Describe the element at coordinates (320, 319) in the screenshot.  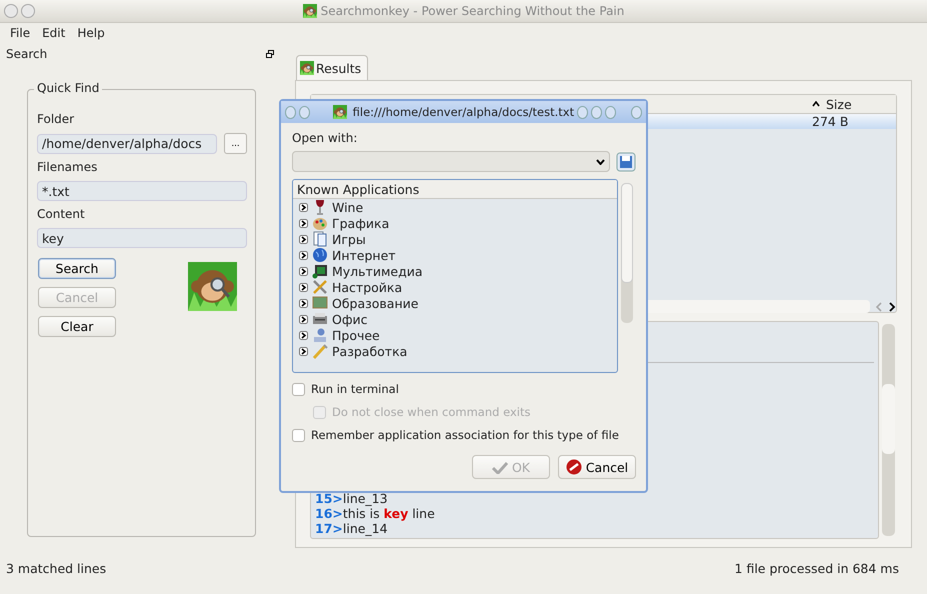
I see `printer-icon` at that location.